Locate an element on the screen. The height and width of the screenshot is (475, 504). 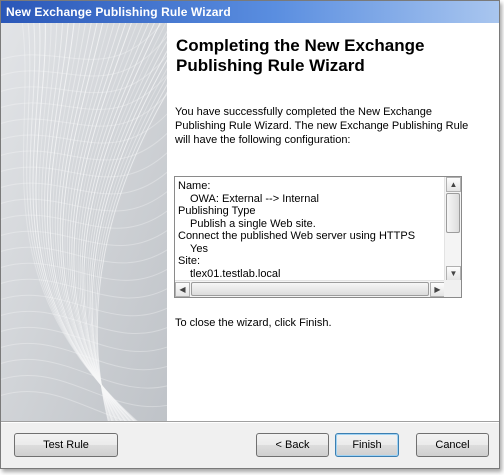
window-title: New Exchange Publishing Rule Wizard is located at coordinates (250, 12).